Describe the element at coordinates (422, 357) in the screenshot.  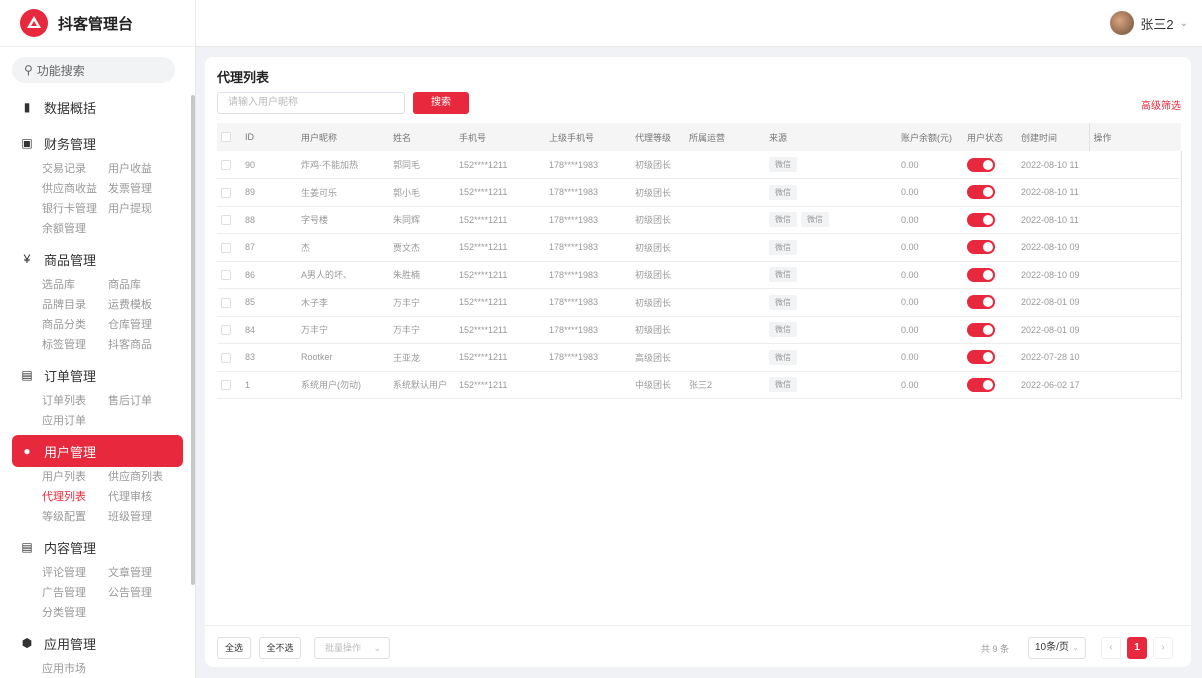
I see `cell-name: 王亚龙` at that location.